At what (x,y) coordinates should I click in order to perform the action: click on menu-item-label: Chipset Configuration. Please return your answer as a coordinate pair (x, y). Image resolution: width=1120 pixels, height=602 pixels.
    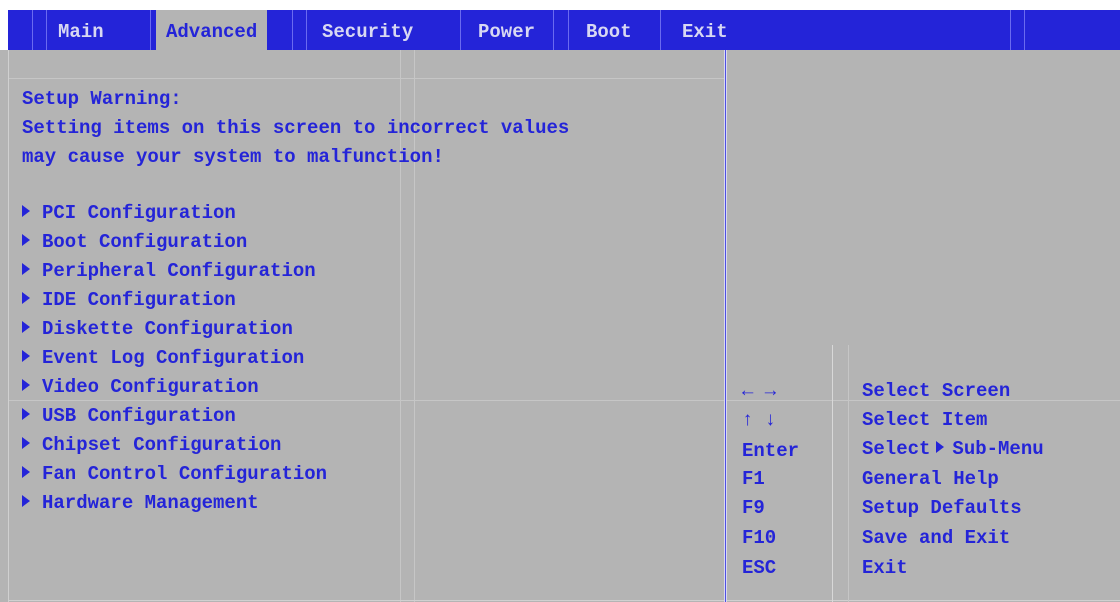
    Looking at the image, I should click on (162, 445).